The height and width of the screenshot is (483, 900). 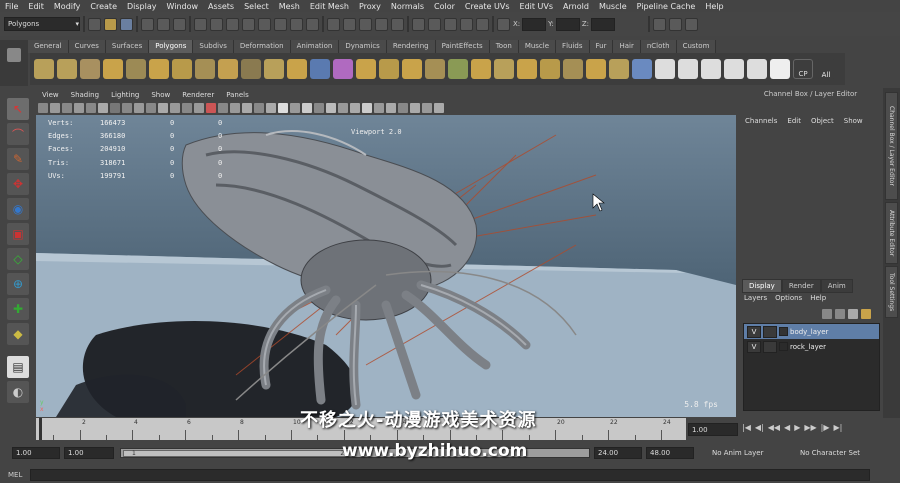 What do you see at coordinates (67, 6) in the screenshot?
I see `menu-modify: Modify` at bounding box center [67, 6].